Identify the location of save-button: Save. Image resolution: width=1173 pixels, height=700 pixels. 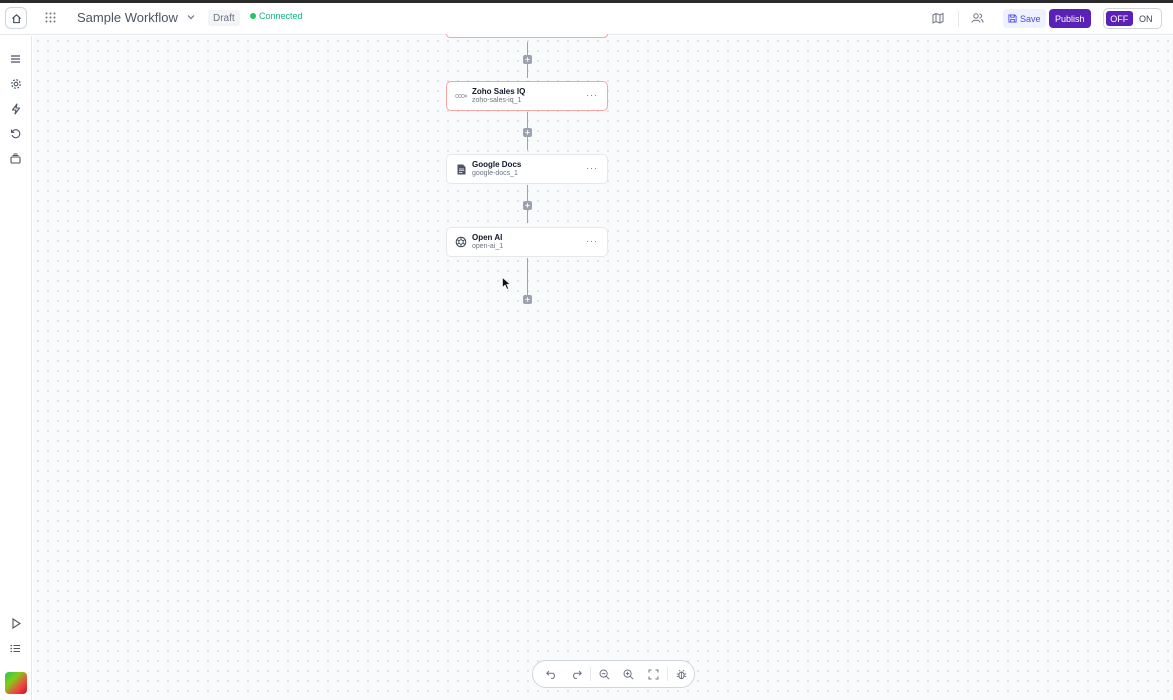
(1024, 18).